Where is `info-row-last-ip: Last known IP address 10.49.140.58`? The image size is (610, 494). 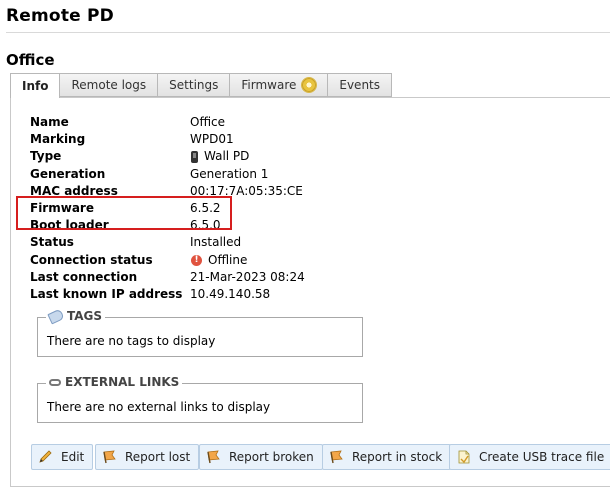 info-row-last-ip: Last known IP address 10.49.140.58 is located at coordinates (167, 294).